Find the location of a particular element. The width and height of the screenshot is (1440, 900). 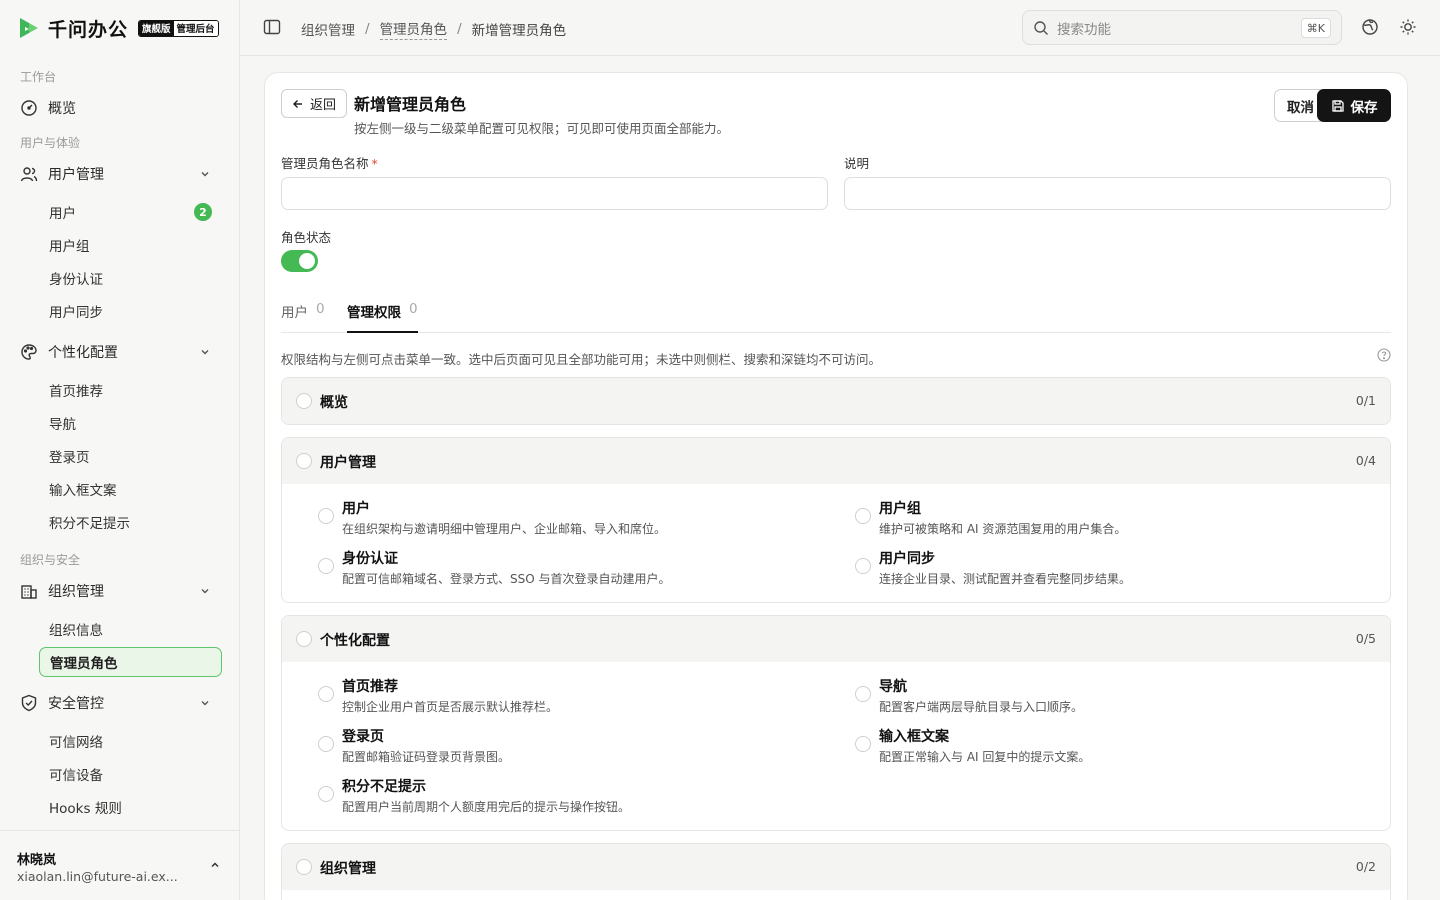

globe-icon is located at coordinates (1370, 27).